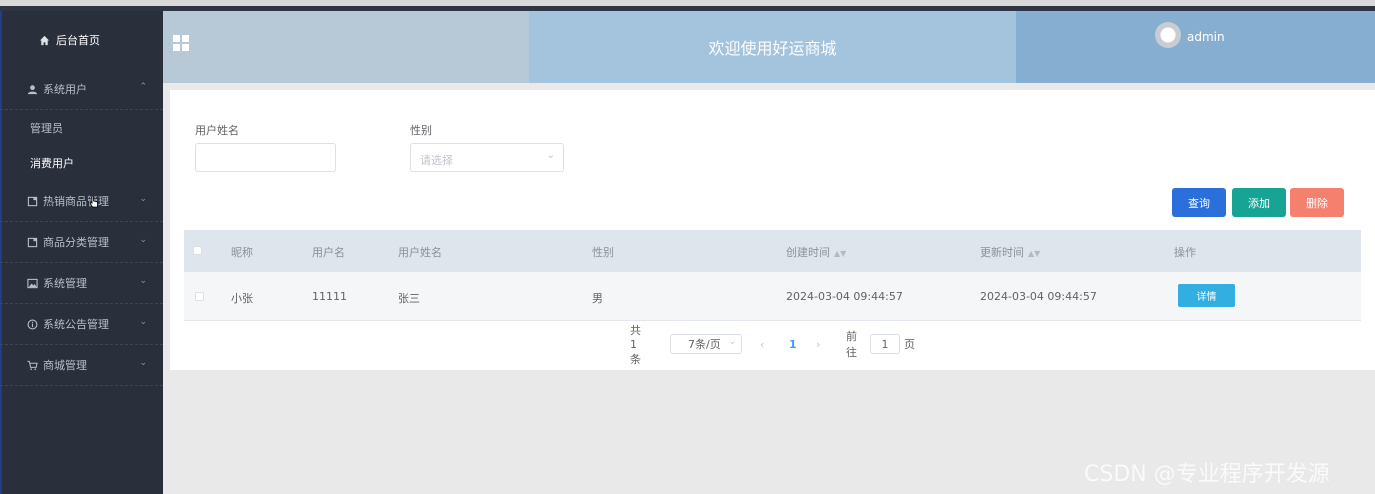 The height and width of the screenshot is (494, 1375). I want to click on add-button: 添加, so click(1259, 202).